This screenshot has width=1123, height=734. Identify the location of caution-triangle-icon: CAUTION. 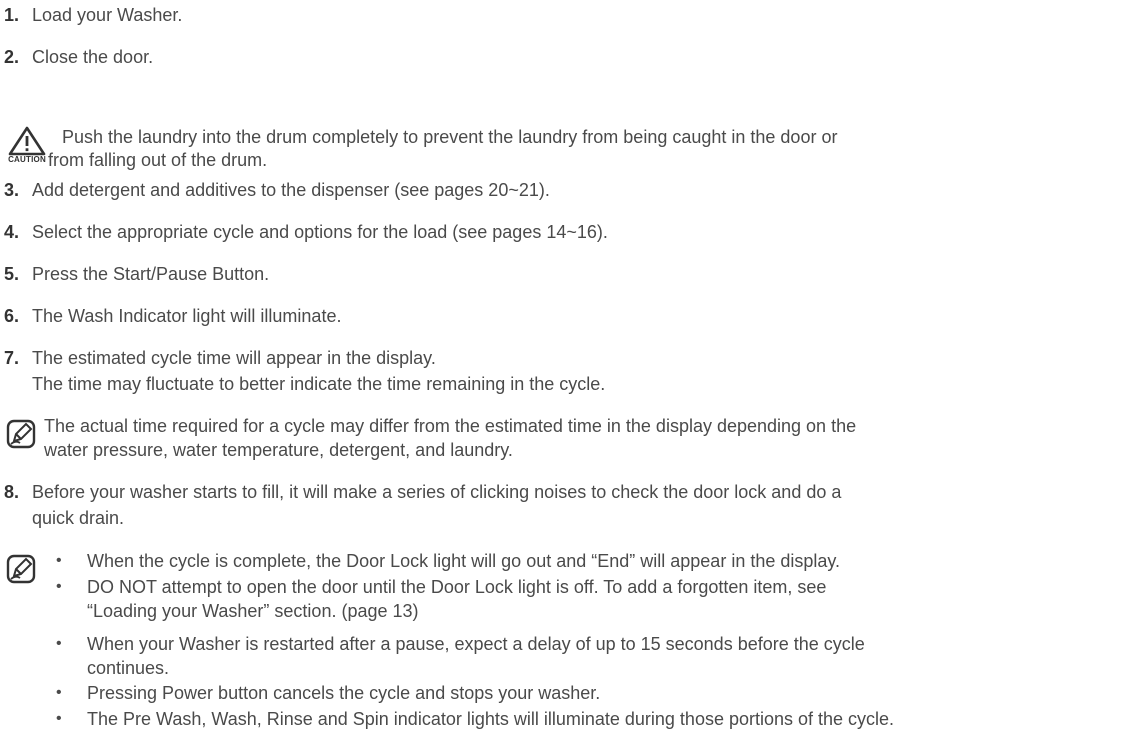
(27, 148).